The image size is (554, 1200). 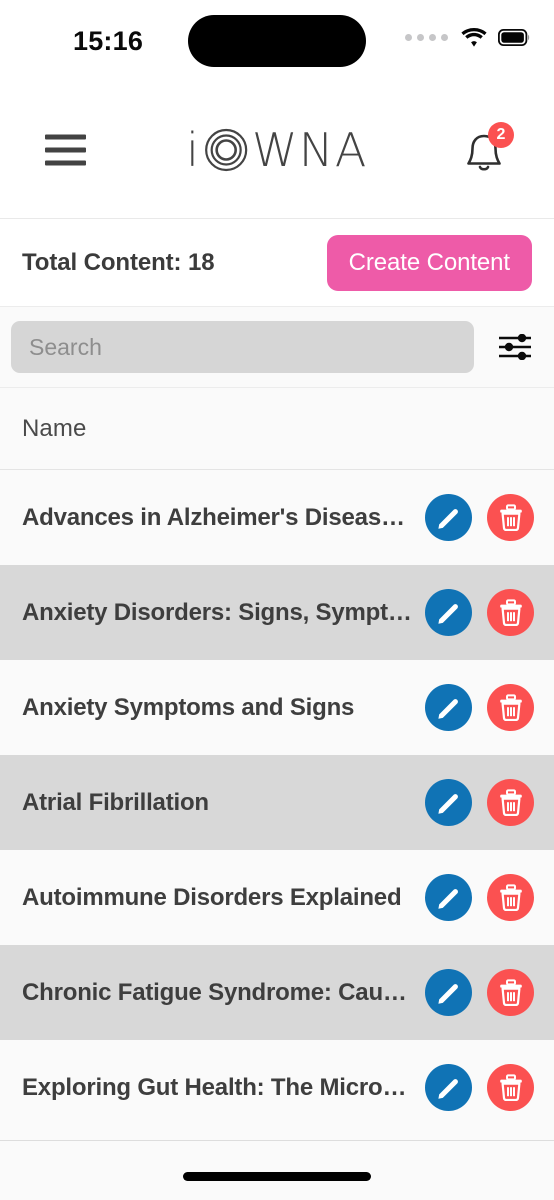 I want to click on table-row: Autoimmune Disorders Explained, so click(x=277, y=897).